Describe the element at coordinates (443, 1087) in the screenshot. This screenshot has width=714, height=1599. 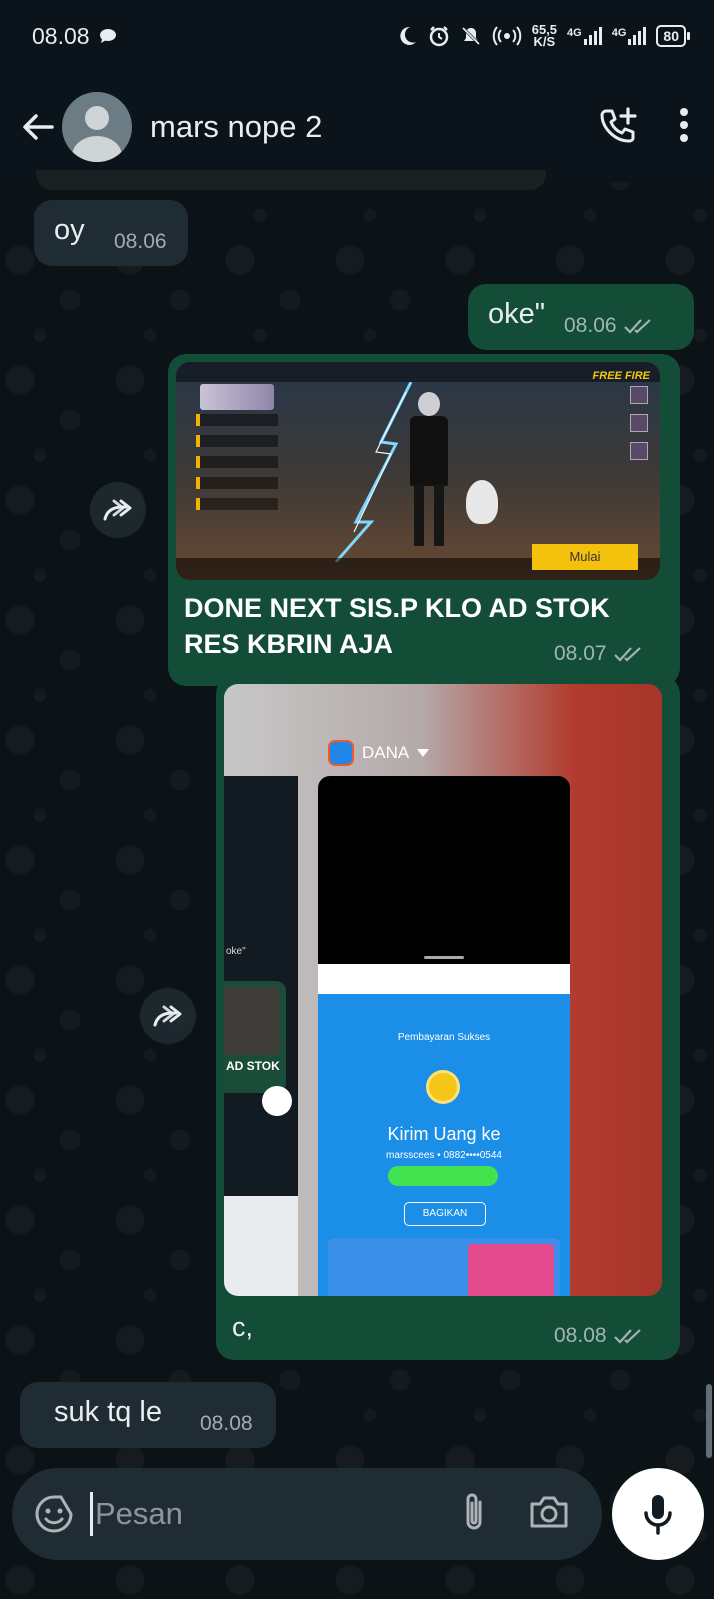
I see `coin-icon` at that location.